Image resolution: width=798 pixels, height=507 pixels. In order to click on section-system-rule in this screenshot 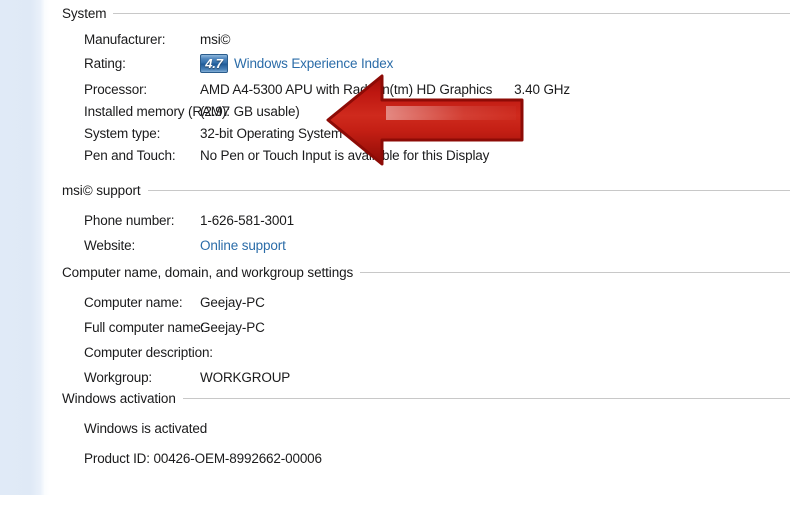, I will do `click(451, 13)`.